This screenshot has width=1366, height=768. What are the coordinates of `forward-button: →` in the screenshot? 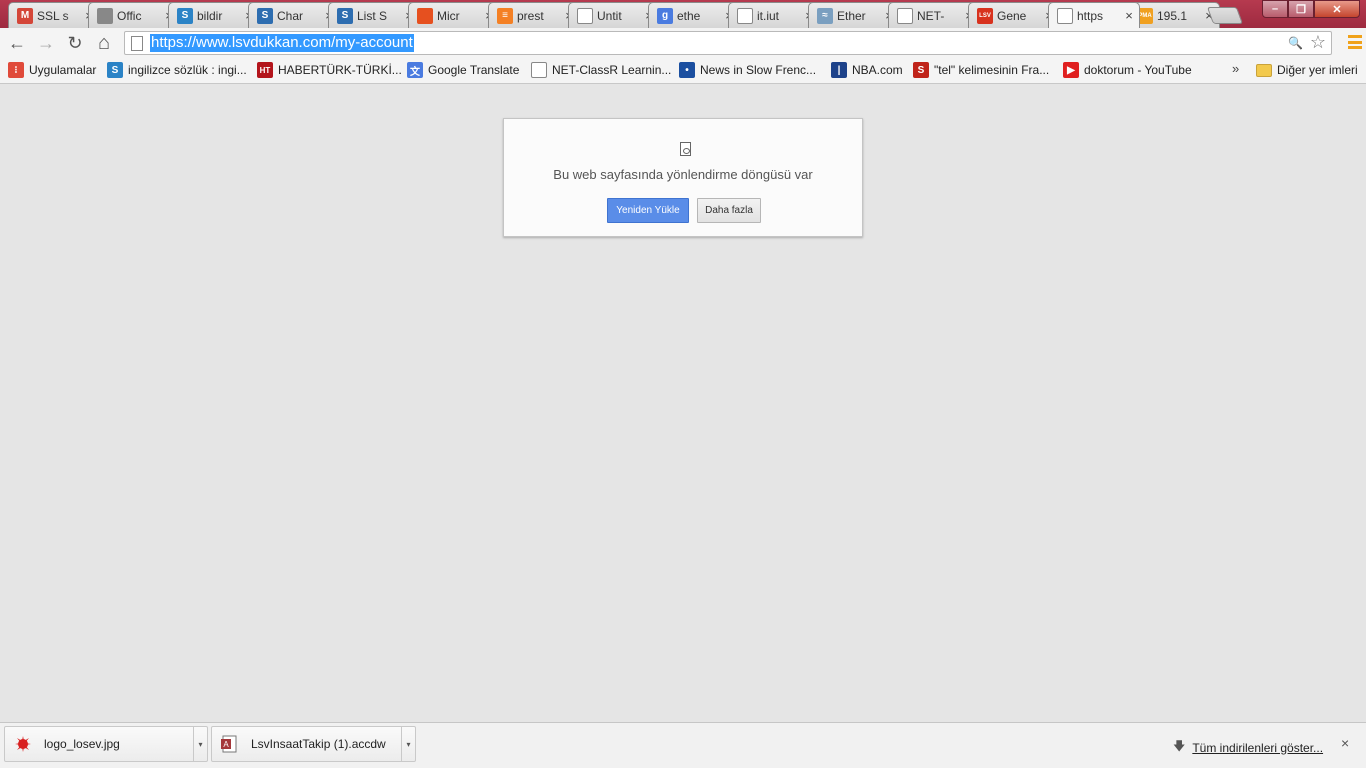 It's located at (46, 43).